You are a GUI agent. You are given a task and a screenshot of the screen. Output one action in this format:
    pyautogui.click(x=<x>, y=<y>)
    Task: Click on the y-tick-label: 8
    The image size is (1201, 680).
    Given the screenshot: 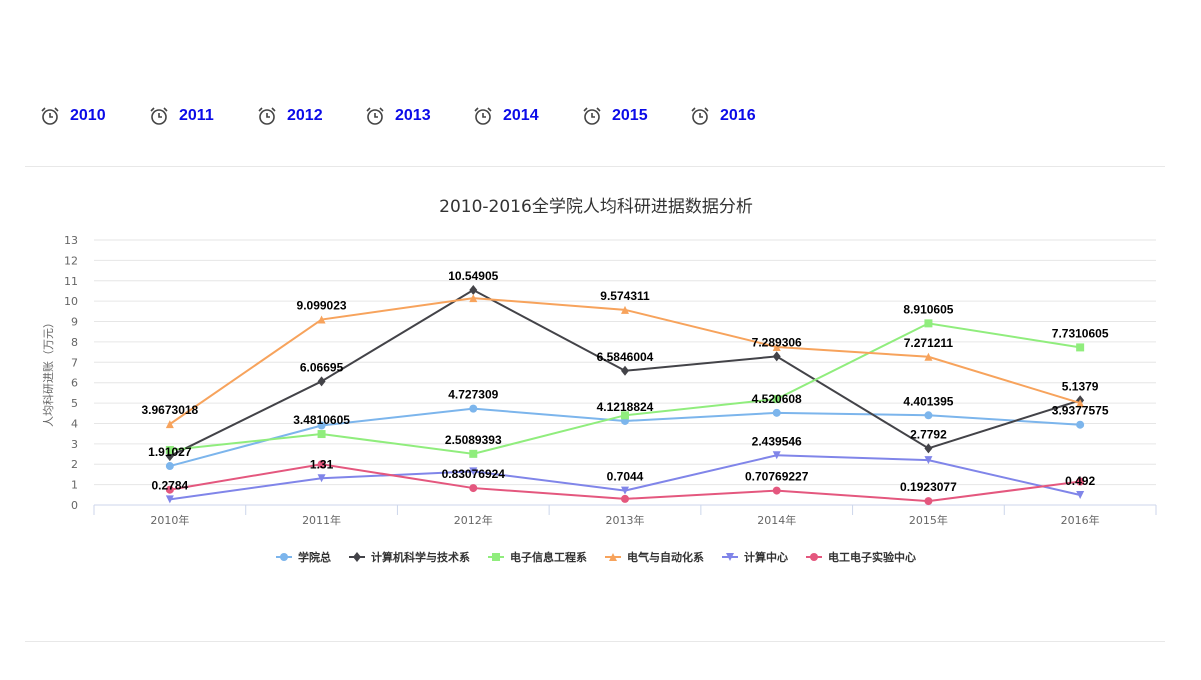 What is the action you would take?
    pyautogui.click(x=74, y=342)
    